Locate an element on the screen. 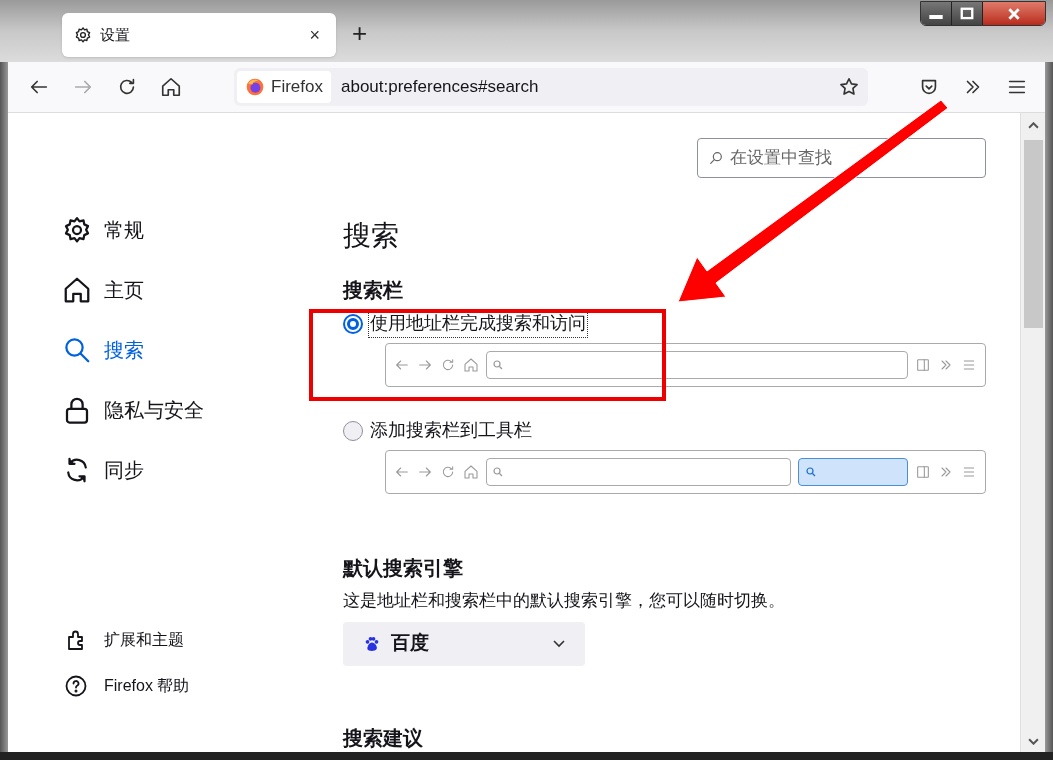  tab-close-button: × is located at coordinates (314, 35).